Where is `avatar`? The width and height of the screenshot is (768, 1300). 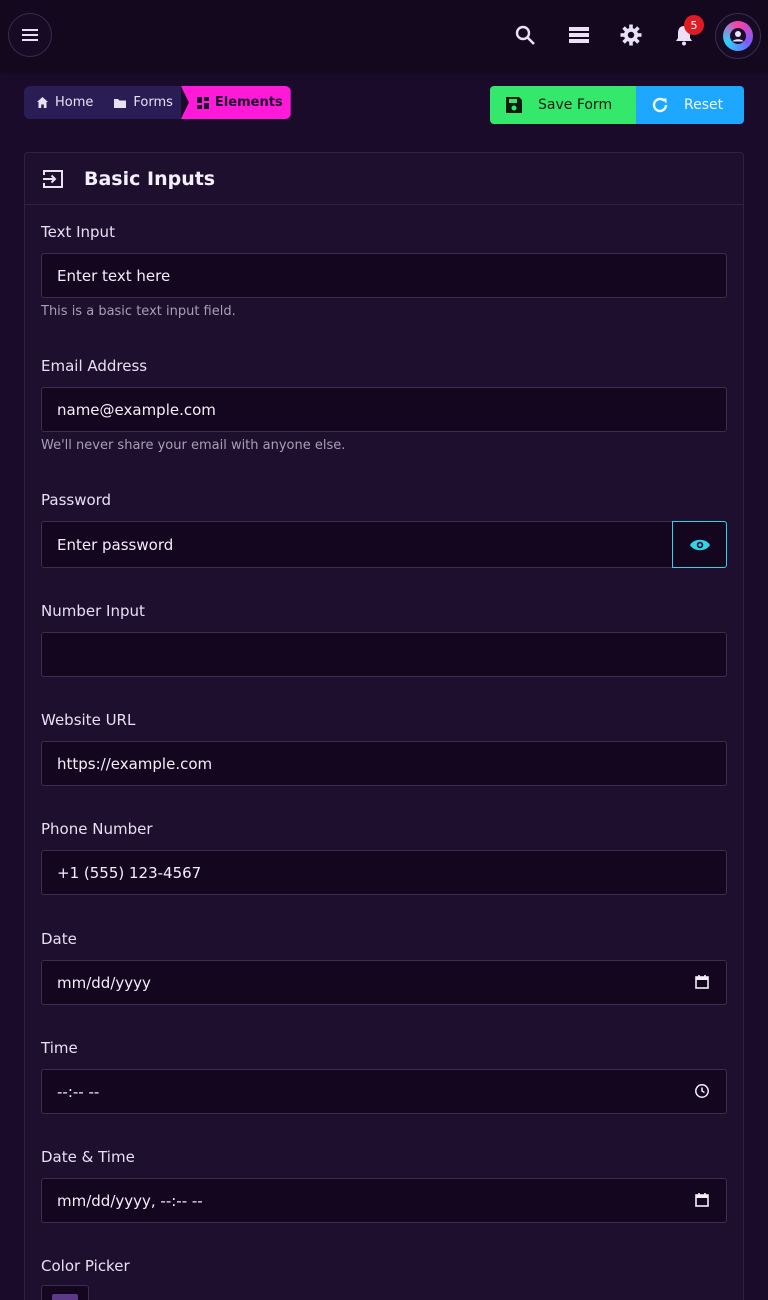 avatar is located at coordinates (738, 36).